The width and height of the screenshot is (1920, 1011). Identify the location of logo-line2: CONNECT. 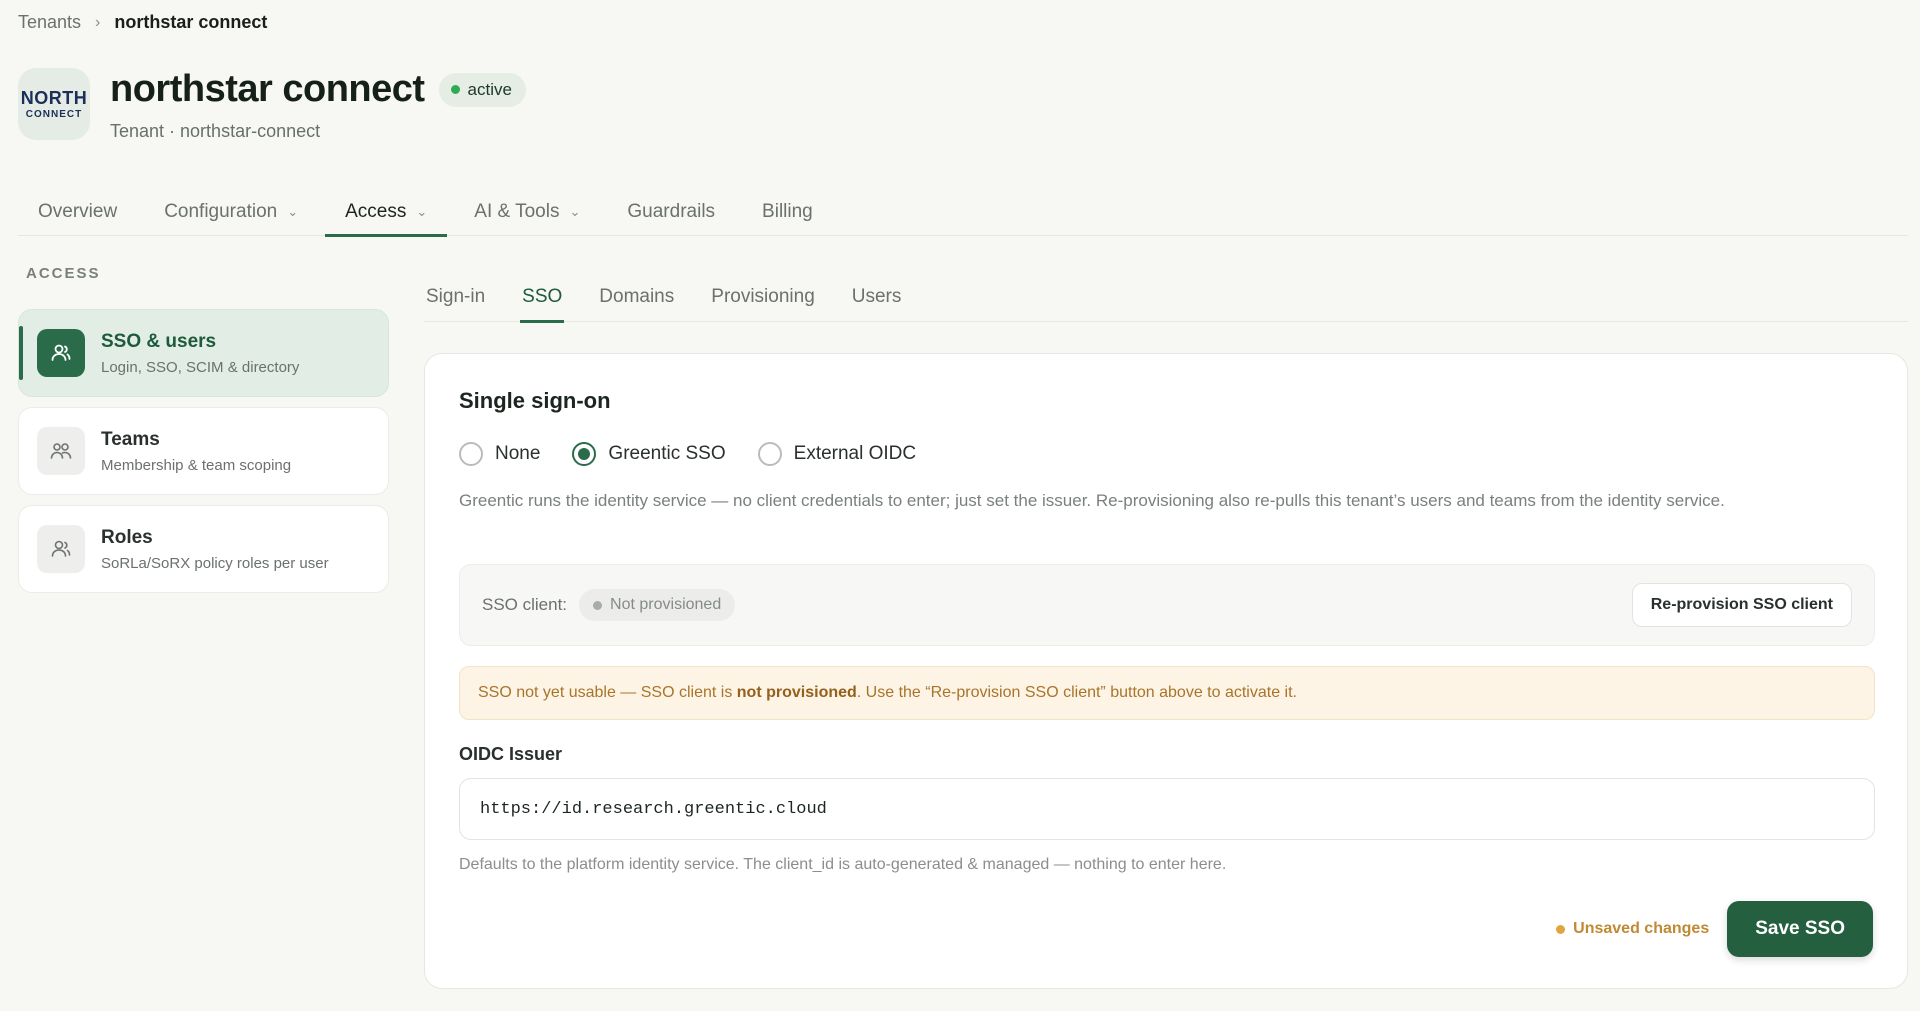
(54, 114).